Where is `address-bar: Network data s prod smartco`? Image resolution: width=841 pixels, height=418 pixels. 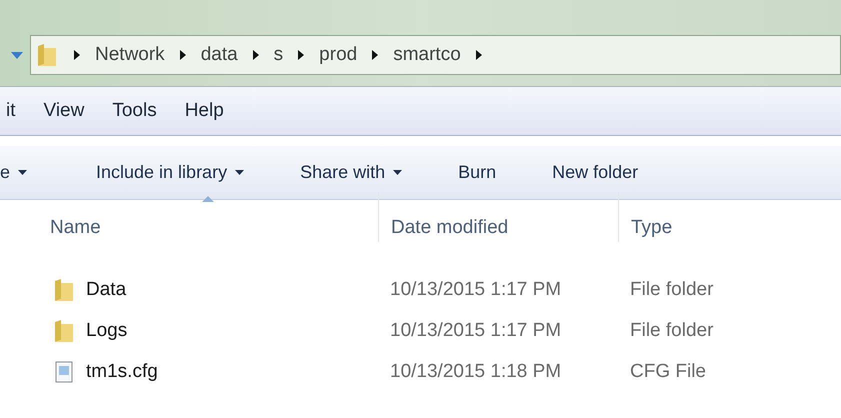
address-bar: Network data s prod smartco is located at coordinates (435, 55).